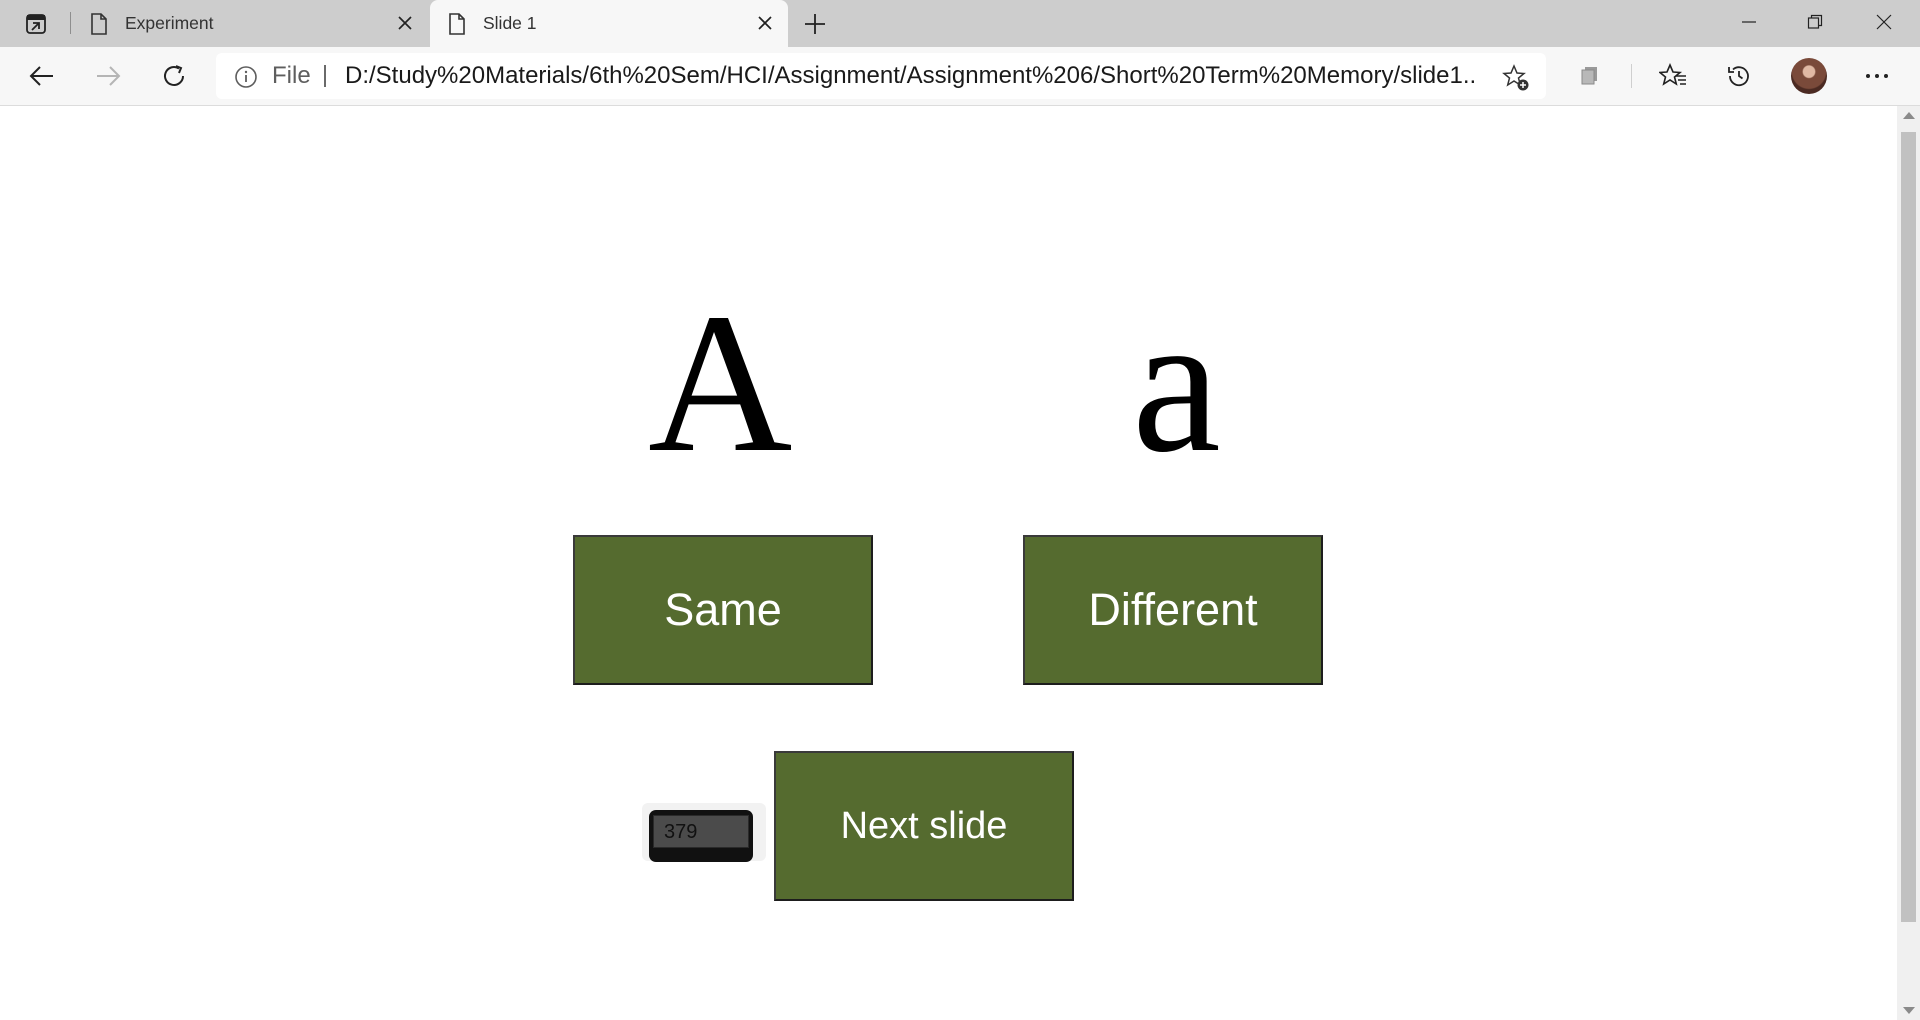 The image size is (1920, 1020). I want to click on vertical-scrollbar, so click(1908, 563).